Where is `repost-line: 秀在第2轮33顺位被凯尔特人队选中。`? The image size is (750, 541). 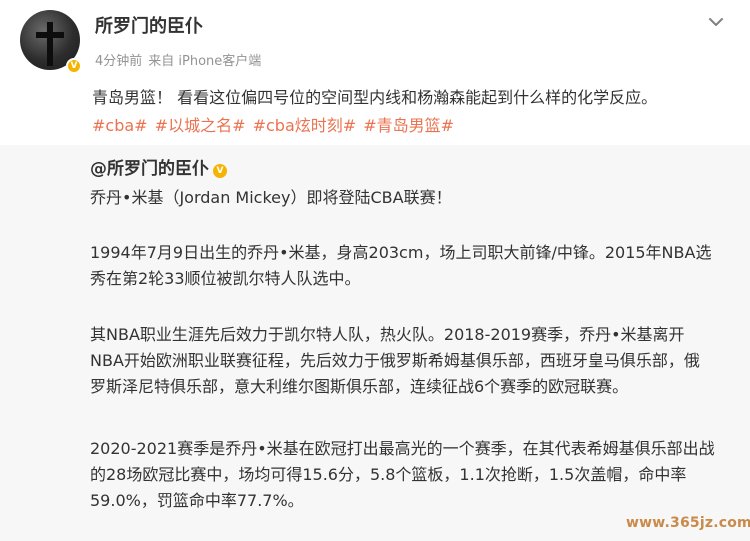
repost-line: 秀在第2轮33顺位被凯尔特人队选中。 is located at coordinates (225, 278).